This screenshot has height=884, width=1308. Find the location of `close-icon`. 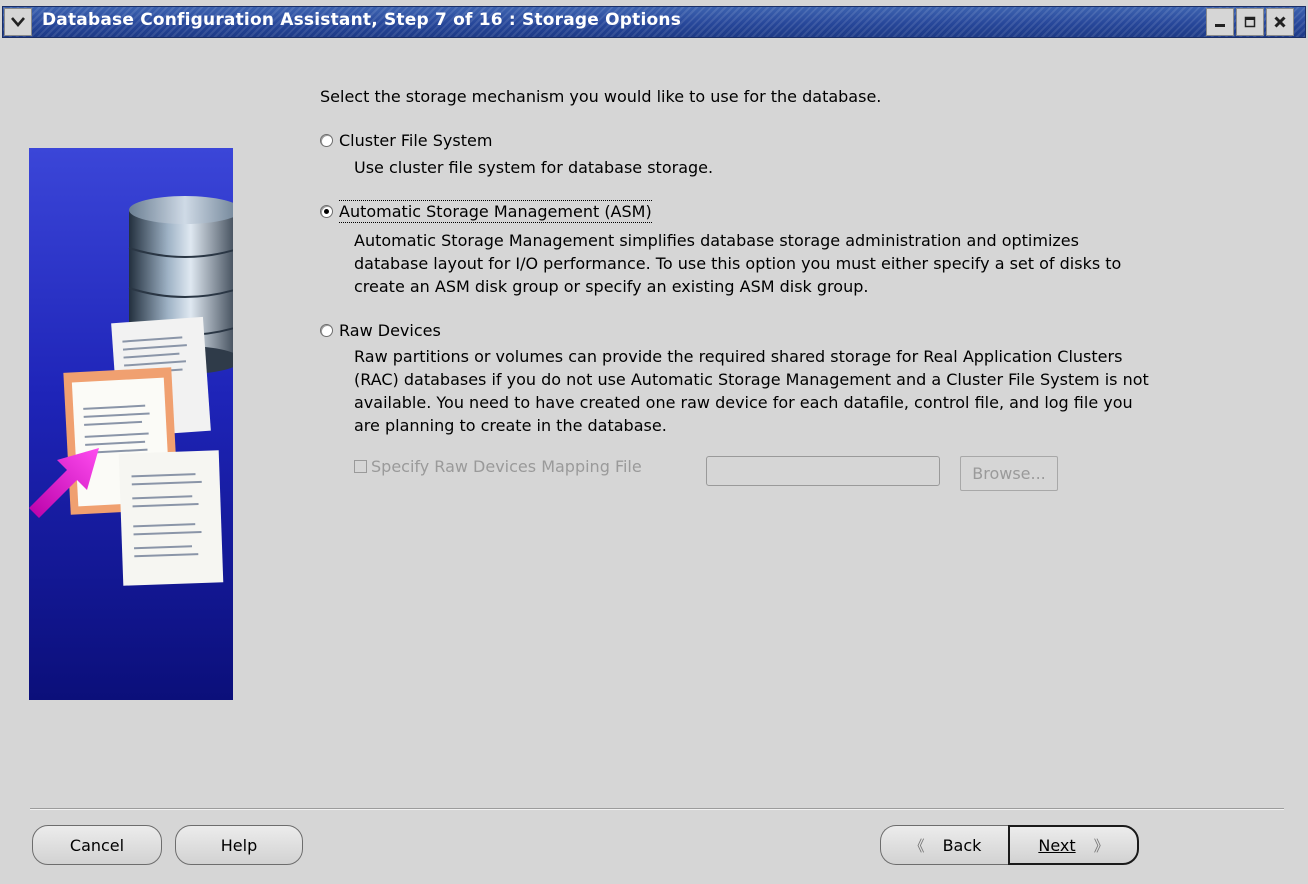

close-icon is located at coordinates (1280, 22).